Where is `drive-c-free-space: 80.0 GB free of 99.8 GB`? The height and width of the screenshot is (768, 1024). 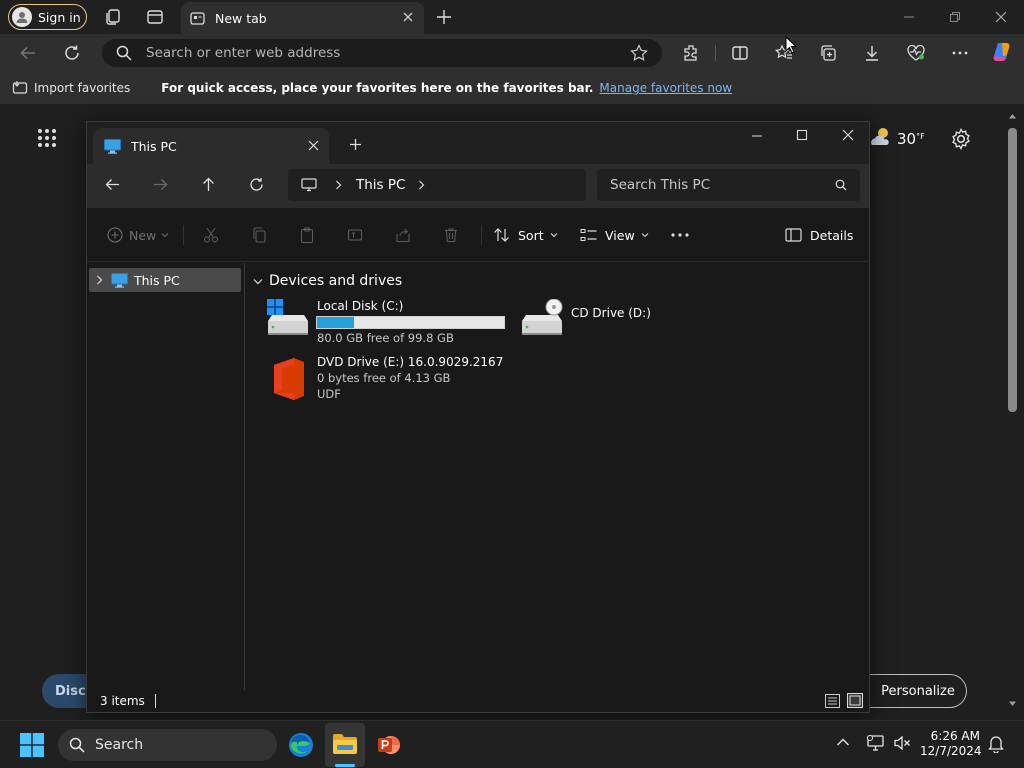 drive-c-free-space: 80.0 GB free of 99.8 GB is located at coordinates (385, 338).